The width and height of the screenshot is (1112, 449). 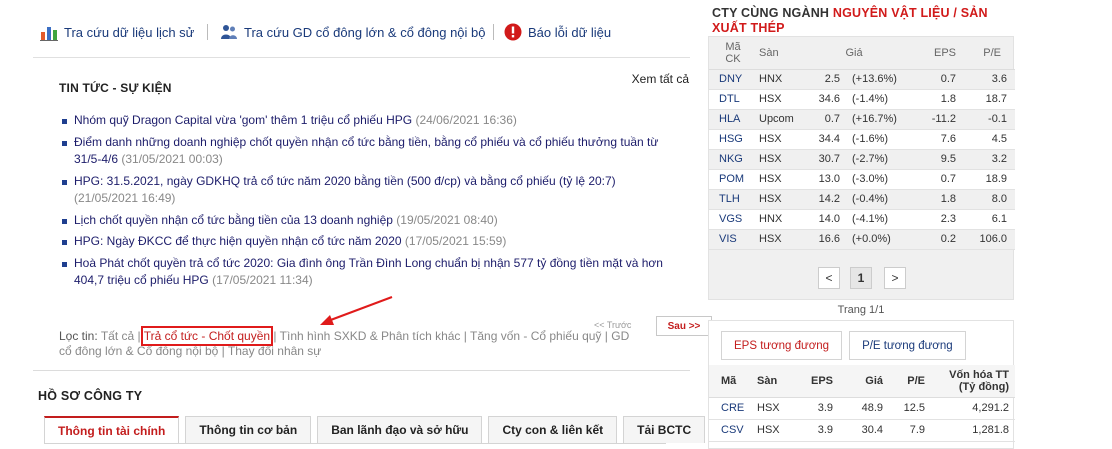 I want to click on table-row: HSG HSX 34.4 (-1.6%) 7.6 4.5, so click(x=862, y=139).